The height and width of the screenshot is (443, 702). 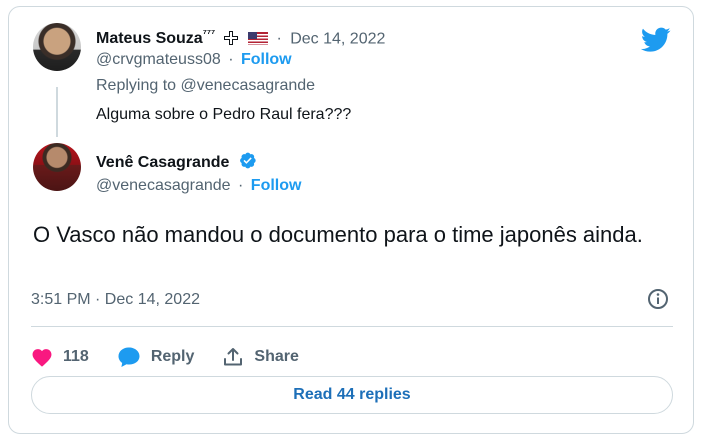 What do you see at coordinates (57, 112) in the screenshot?
I see `thread-line` at bounding box center [57, 112].